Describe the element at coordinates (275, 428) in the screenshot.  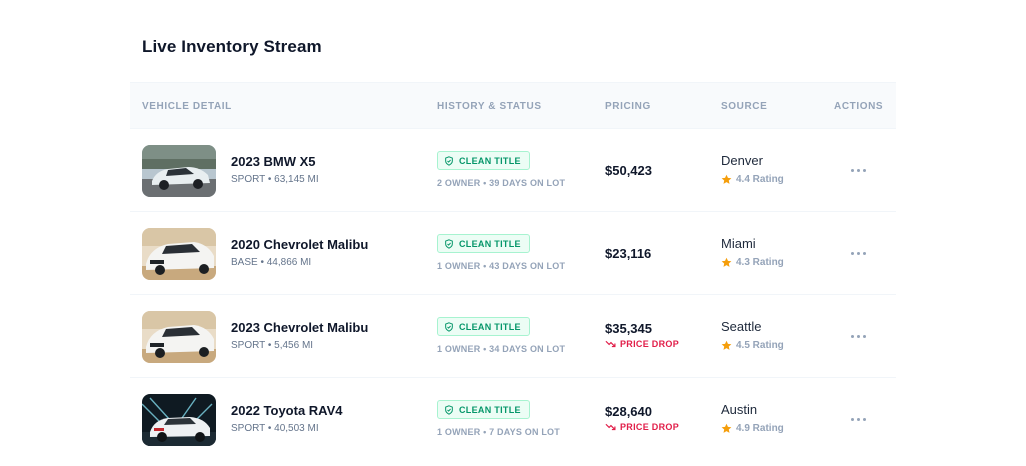
I see `vehicle-trim-mileage: SPORT • 40,503 MI` at that location.